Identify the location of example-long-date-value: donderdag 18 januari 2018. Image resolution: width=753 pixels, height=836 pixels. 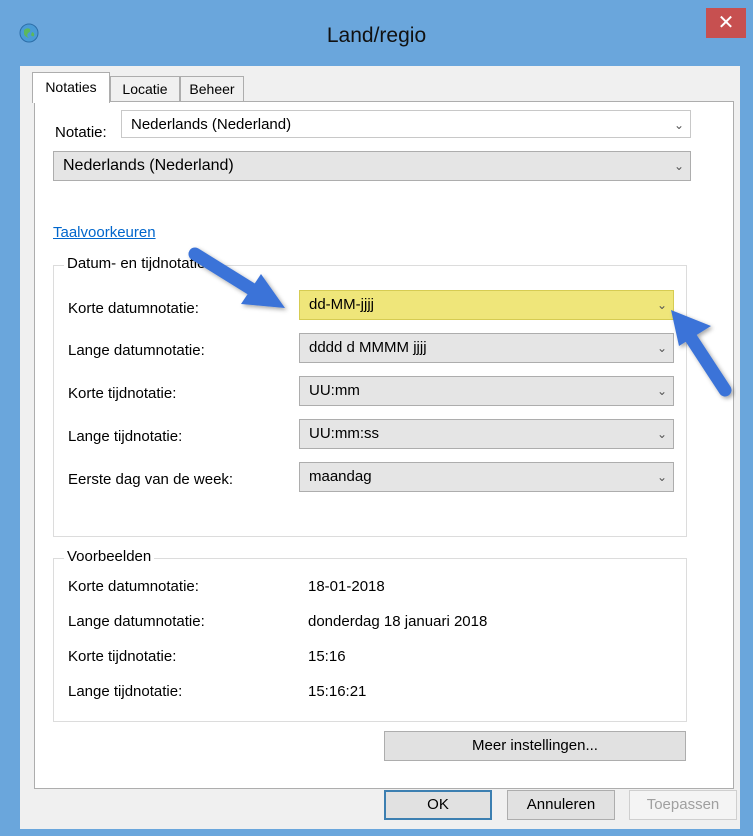
(398, 621).